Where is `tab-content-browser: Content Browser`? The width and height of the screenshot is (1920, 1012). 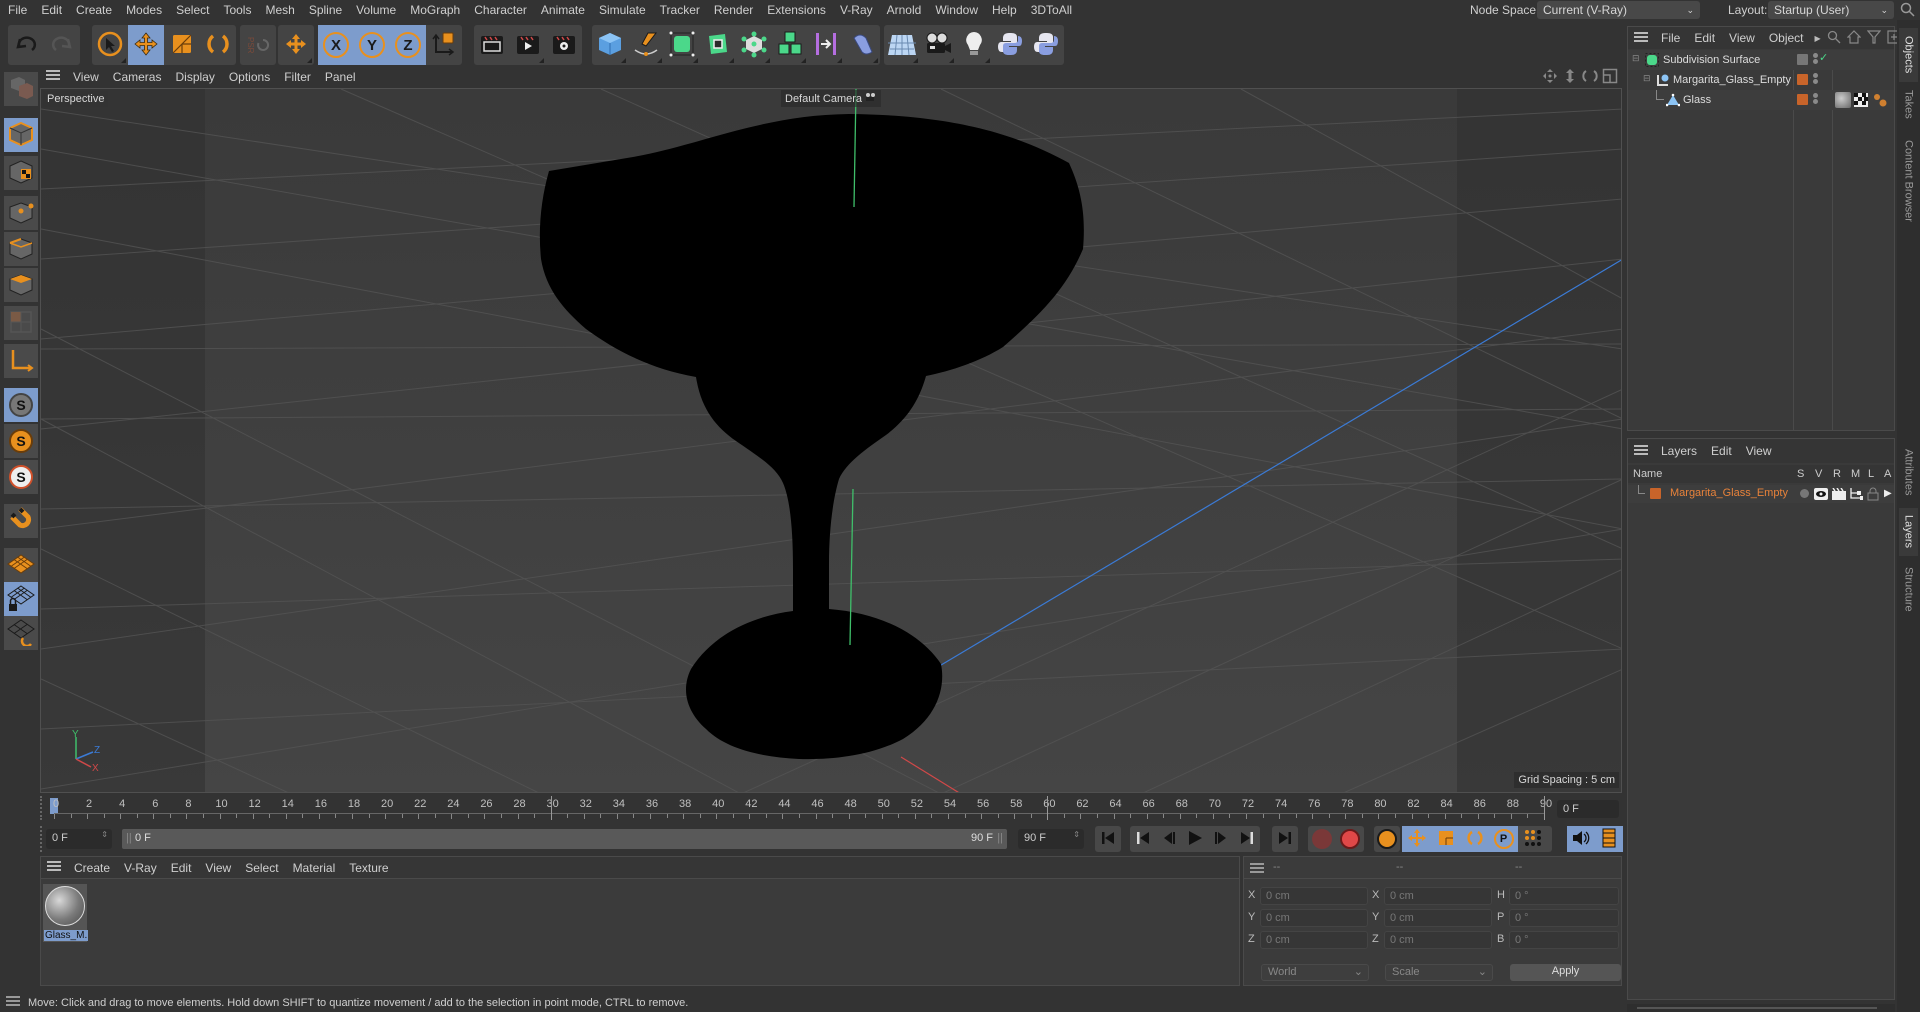
tab-content-browser: Content Browser is located at coordinates (1908, 181).